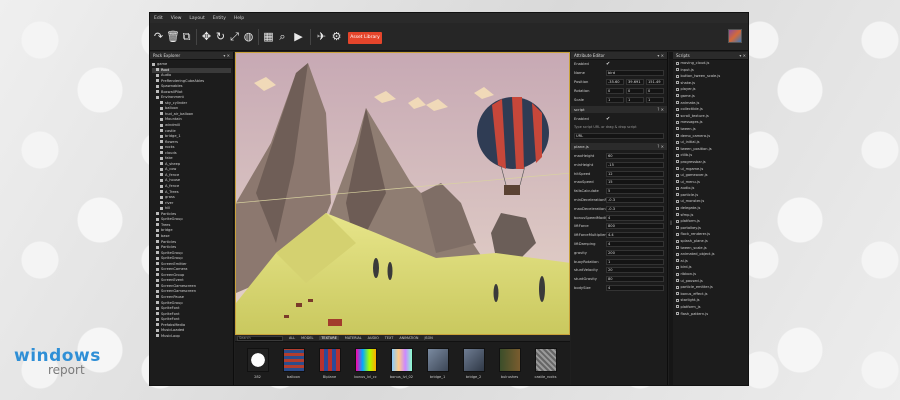 This screenshot has width=900, height=400. I want to click on script-section-header: script ? ✕, so click(619, 109).